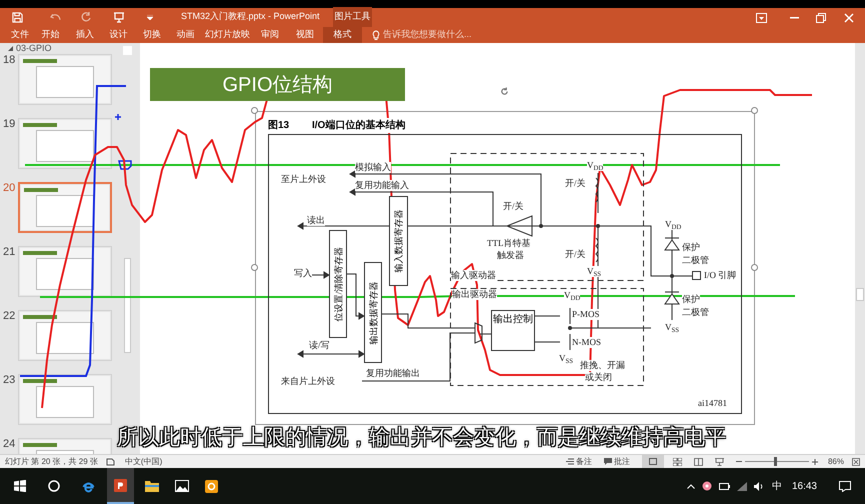 This screenshot has height=504, width=865. What do you see at coordinates (352, 16) in the screenshot?
I see `contextual-tab-group: 图片工具` at bounding box center [352, 16].